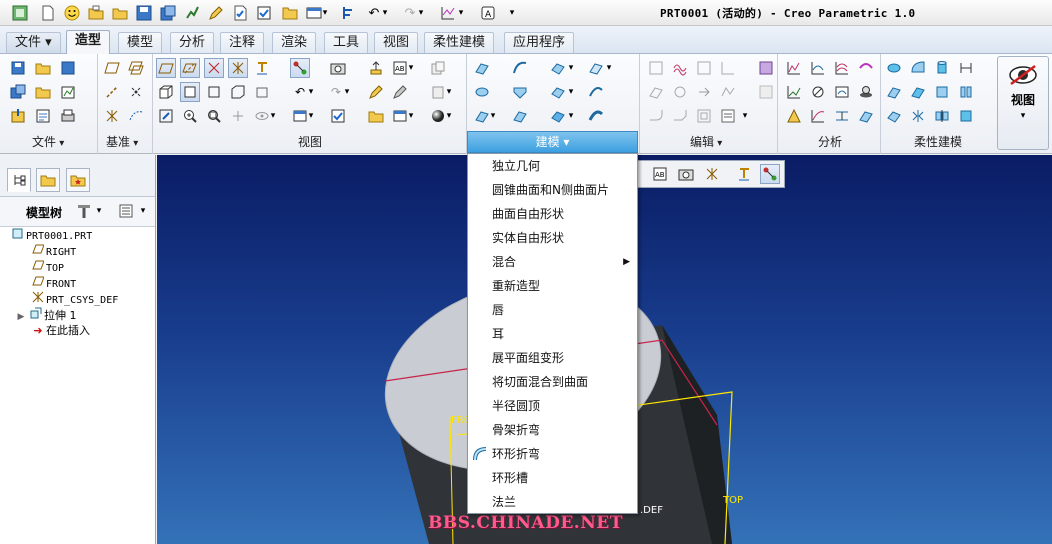 This screenshot has width=1052, height=544. Describe the element at coordinates (190, 68) in the screenshot. I see `axis-display-icon` at that location.